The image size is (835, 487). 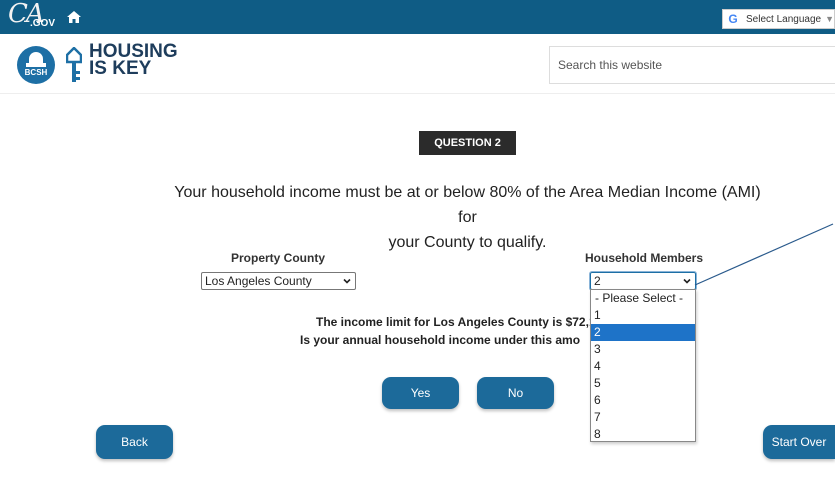 What do you see at coordinates (643, 332) in the screenshot?
I see `option-2: 2` at bounding box center [643, 332].